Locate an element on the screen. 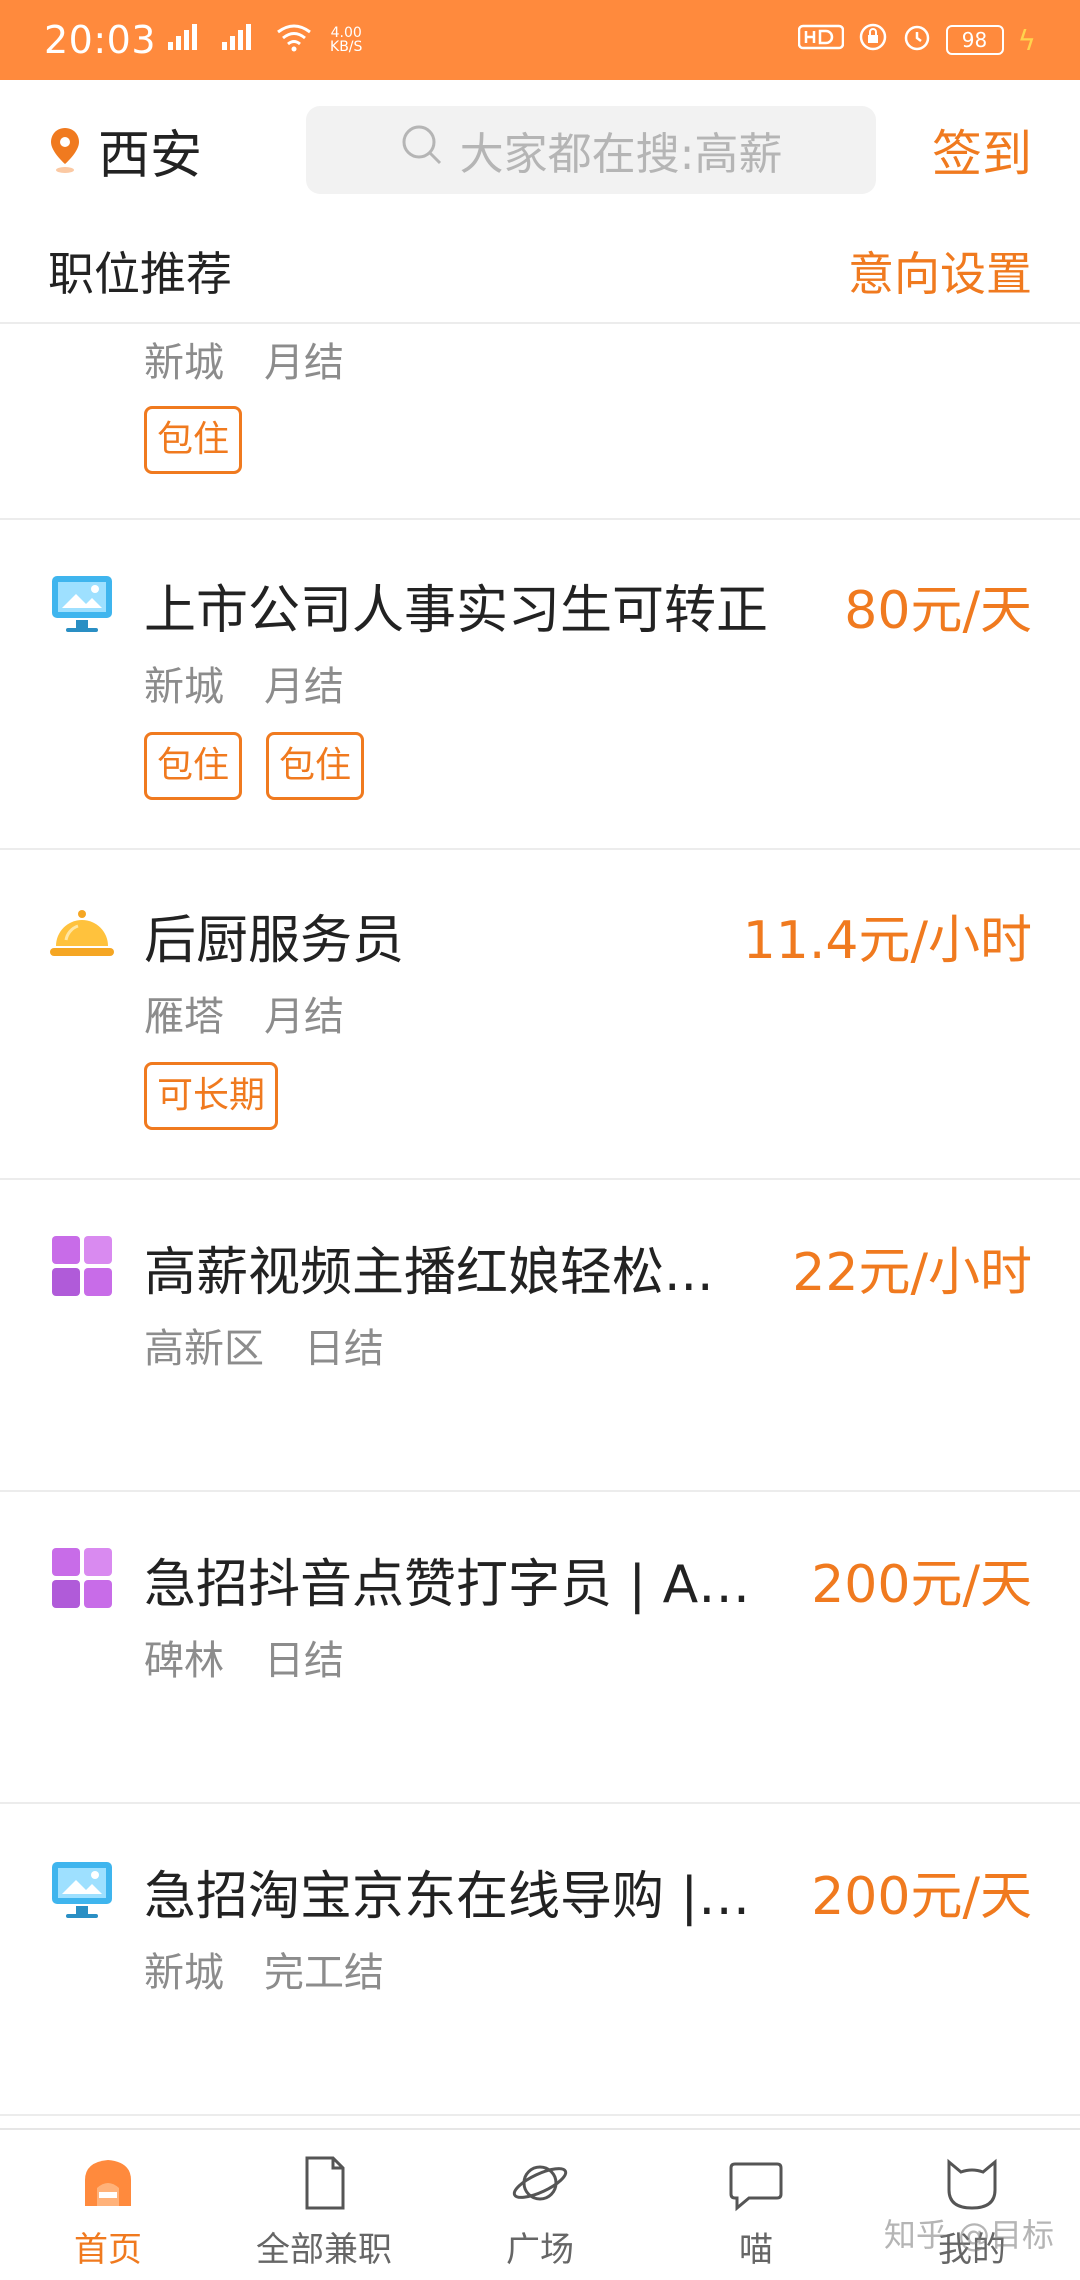  section-title: 职位推荐 is located at coordinates (140, 274).